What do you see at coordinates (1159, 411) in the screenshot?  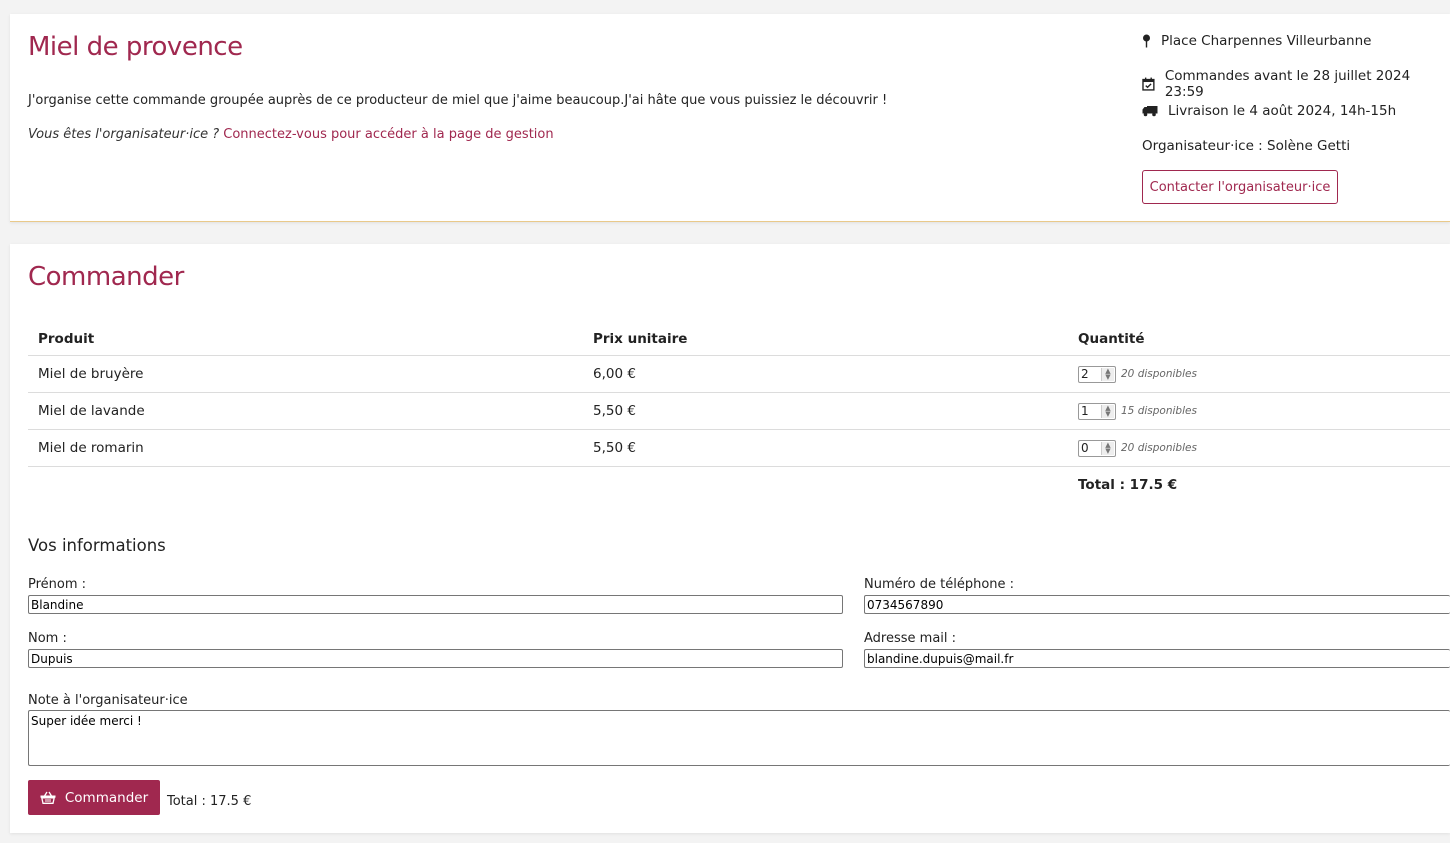 I see `availability-text: 15 disponibles` at bounding box center [1159, 411].